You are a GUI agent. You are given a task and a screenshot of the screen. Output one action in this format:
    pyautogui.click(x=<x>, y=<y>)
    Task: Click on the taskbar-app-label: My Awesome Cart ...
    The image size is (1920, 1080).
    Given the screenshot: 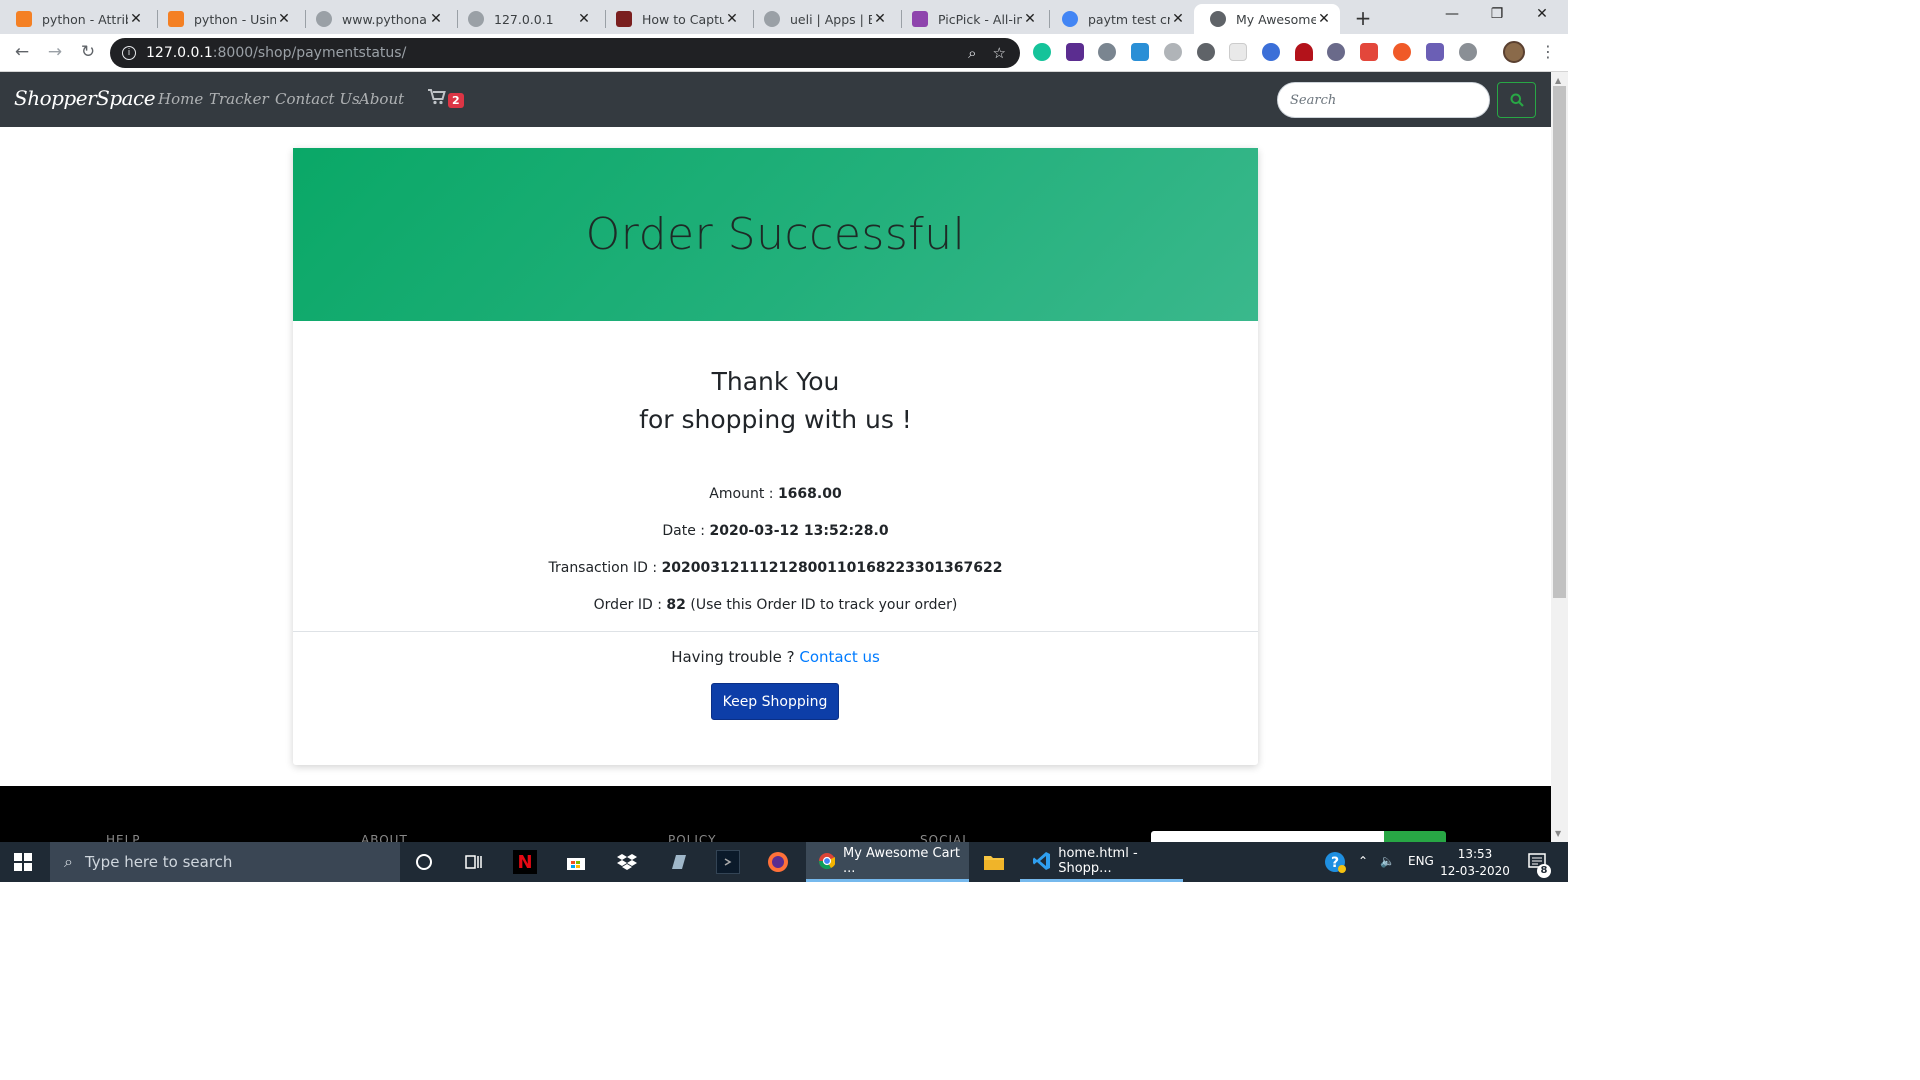 What is the action you would take?
    pyautogui.click(x=901, y=860)
    